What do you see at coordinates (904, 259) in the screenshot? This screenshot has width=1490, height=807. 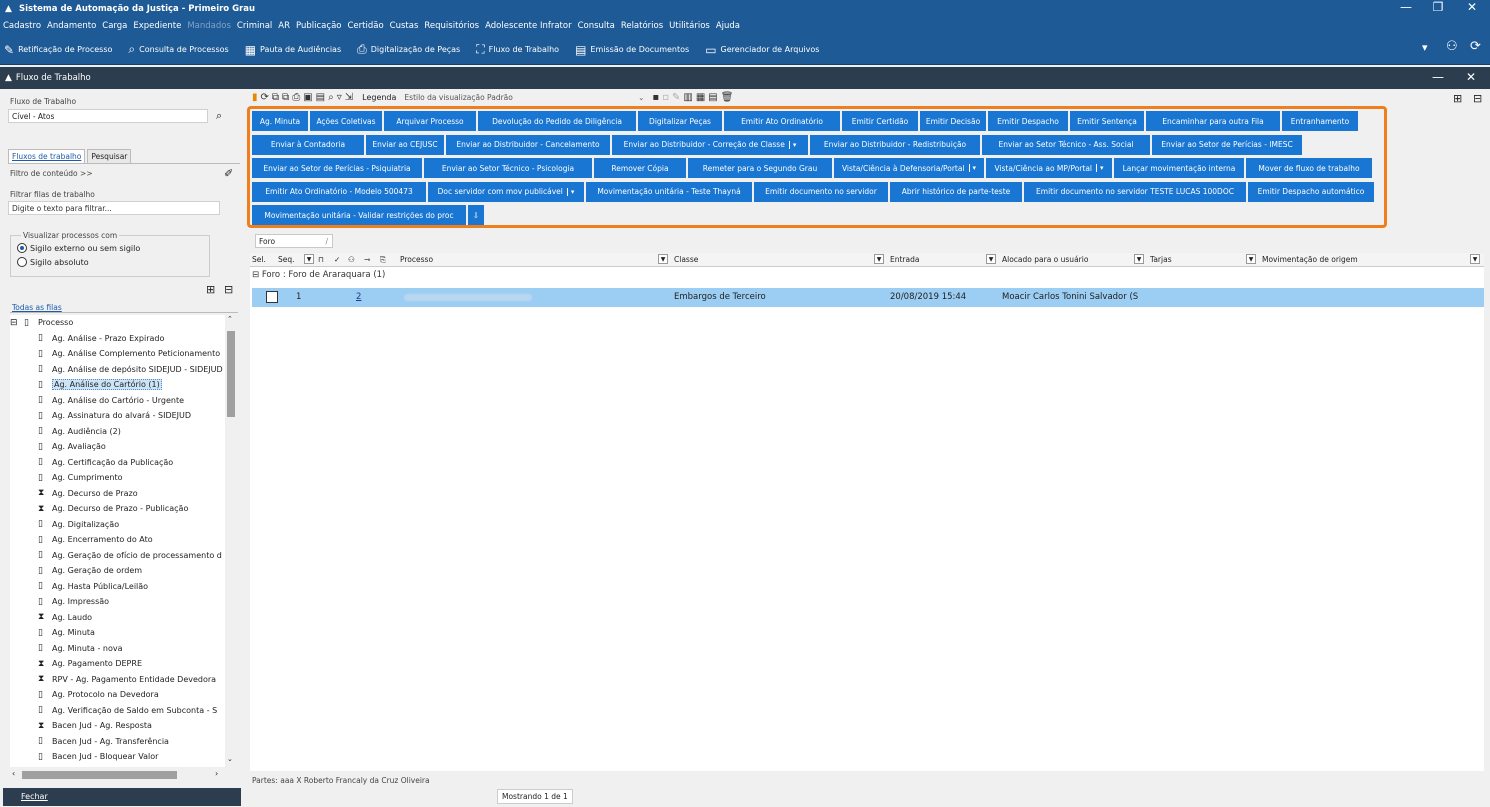 I see `col-entrada: Entrada` at bounding box center [904, 259].